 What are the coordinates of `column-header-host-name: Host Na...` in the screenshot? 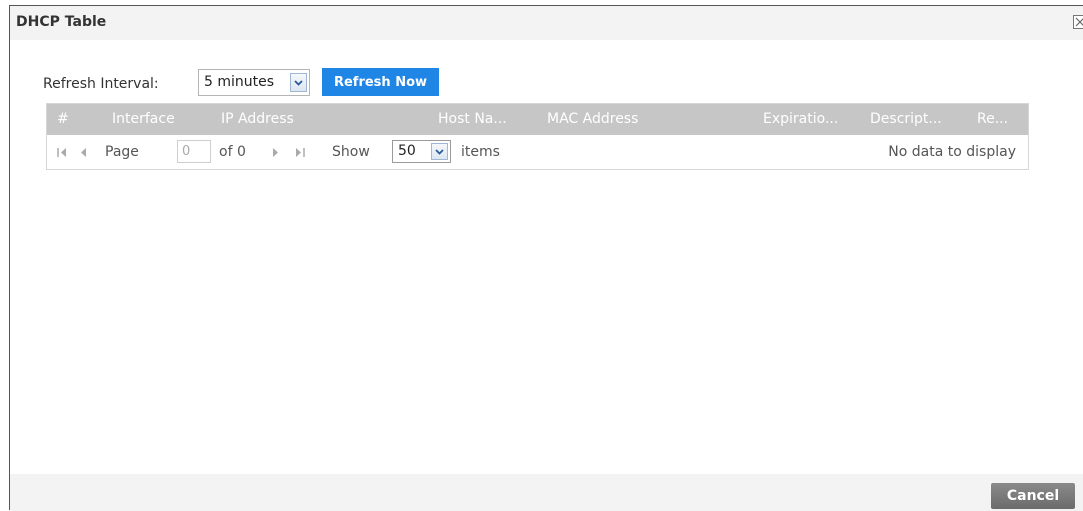 It's located at (472, 119).